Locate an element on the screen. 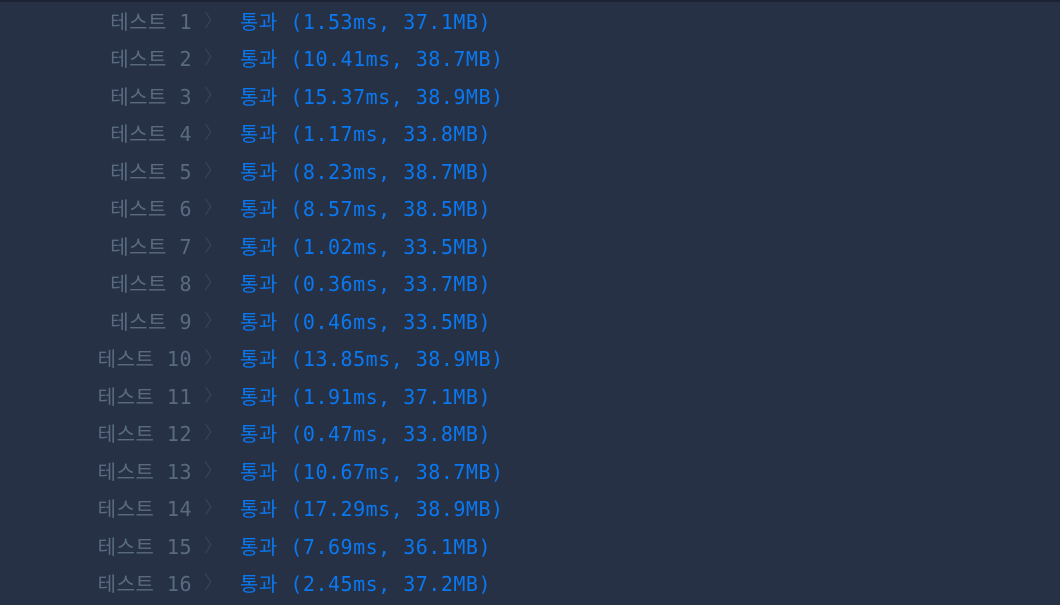  test-result: 통과 (8.23ms, 38.7MB) is located at coordinates (365, 172).